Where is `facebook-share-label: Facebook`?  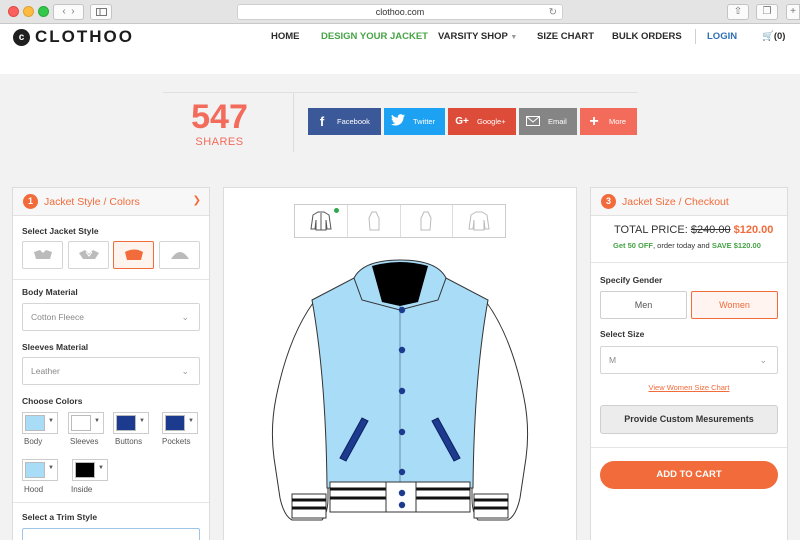
facebook-share-label: Facebook is located at coordinates (353, 121).